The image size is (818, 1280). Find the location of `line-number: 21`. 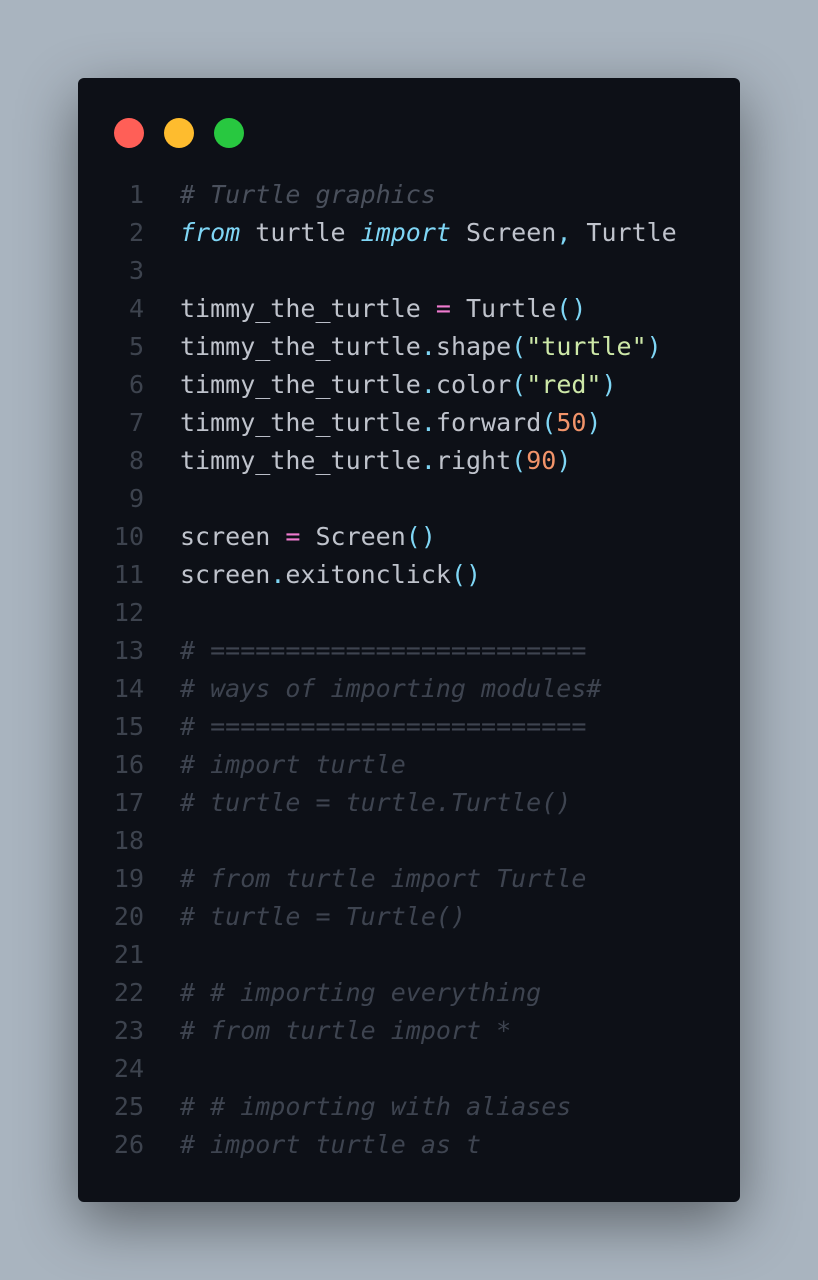

line-number: 21 is located at coordinates (128, 954).